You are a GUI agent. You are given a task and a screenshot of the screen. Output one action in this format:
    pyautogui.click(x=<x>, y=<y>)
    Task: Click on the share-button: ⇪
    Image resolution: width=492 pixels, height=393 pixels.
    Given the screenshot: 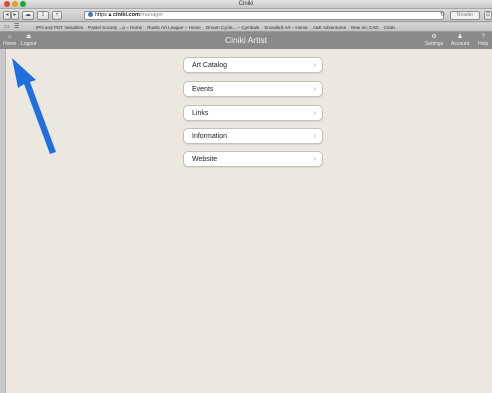 What is the action you would take?
    pyautogui.click(x=43, y=15)
    